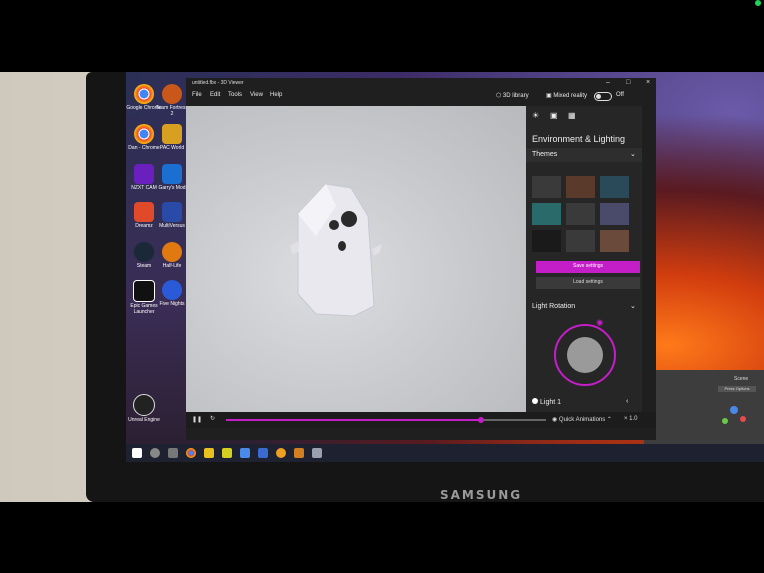  Describe the element at coordinates (349, 219) in the screenshot. I see `ghost-eye-right` at that location.